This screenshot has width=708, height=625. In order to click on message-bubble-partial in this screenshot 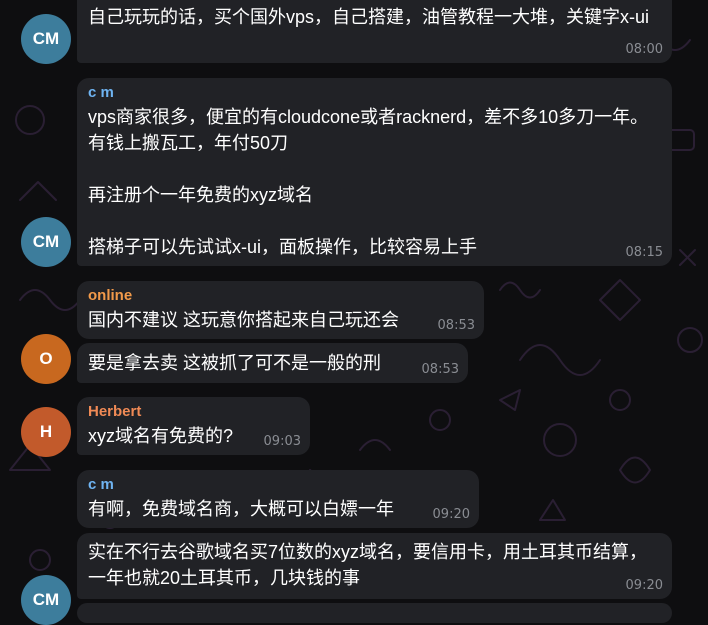, I will do `click(374, 613)`.